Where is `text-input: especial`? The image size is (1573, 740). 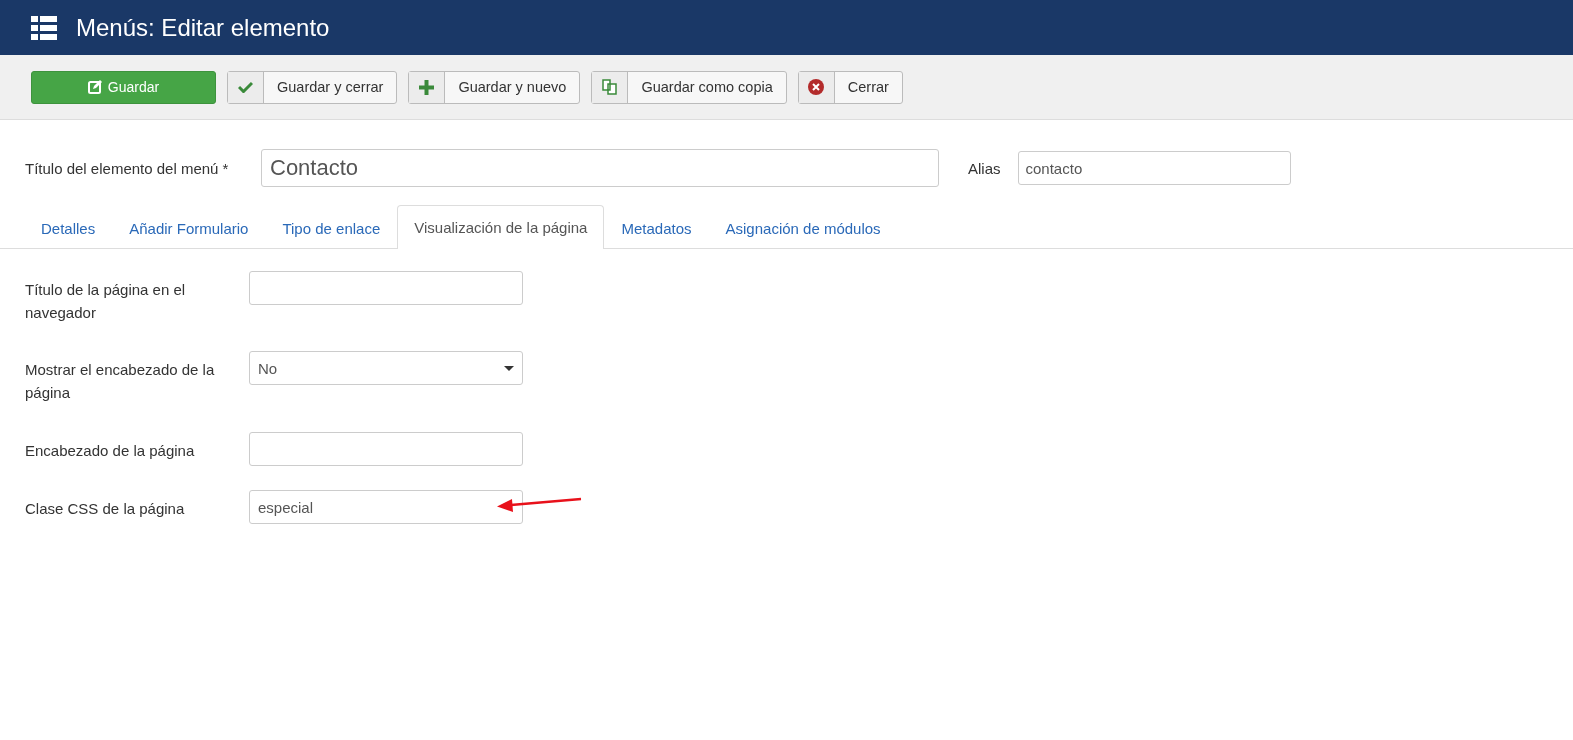 text-input: especial is located at coordinates (386, 507).